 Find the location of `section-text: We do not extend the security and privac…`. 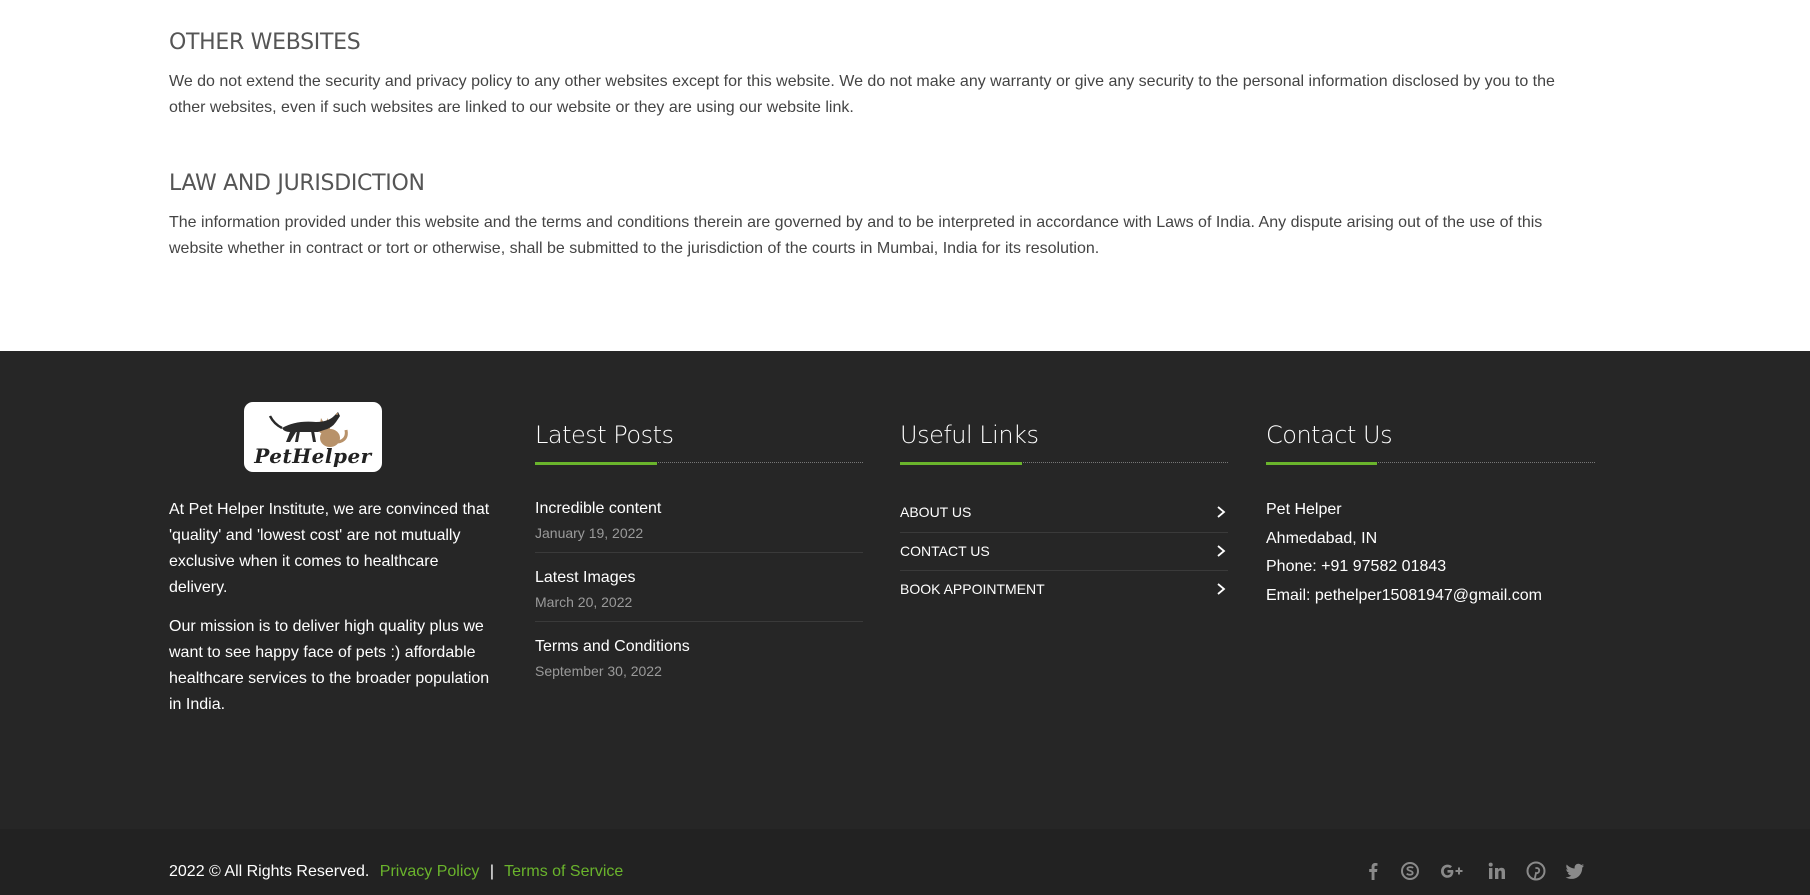

section-text: We do not extend the security and privac… is located at coordinates (862, 94).